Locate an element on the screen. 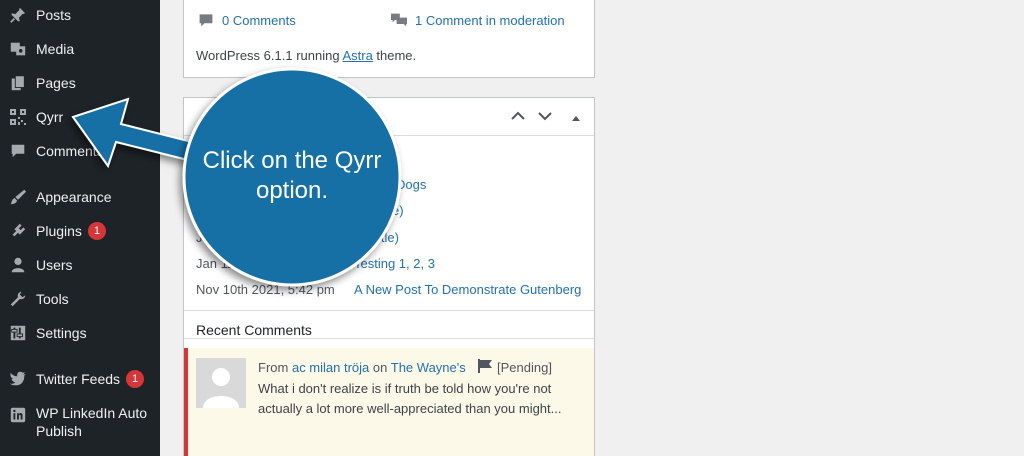 The image size is (1024, 456). sidebar-item-pages: Pages is located at coordinates (80, 83).